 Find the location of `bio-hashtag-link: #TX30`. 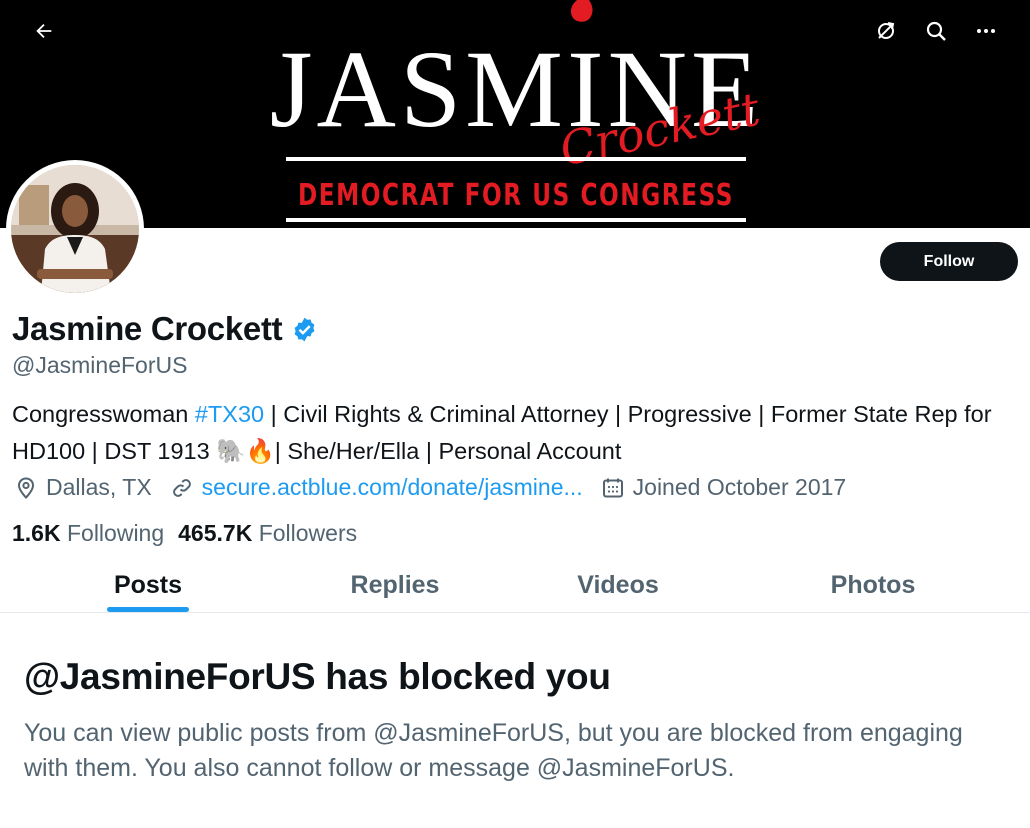

bio-hashtag-link: #TX30 is located at coordinates (229, 414).